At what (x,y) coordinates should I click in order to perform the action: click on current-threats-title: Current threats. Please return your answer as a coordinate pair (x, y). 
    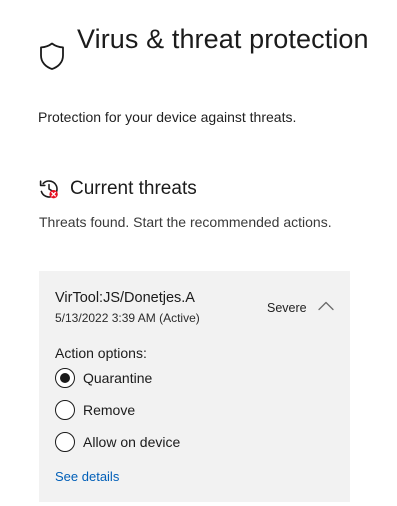
    Looking at the image, I should click on (133, 188).